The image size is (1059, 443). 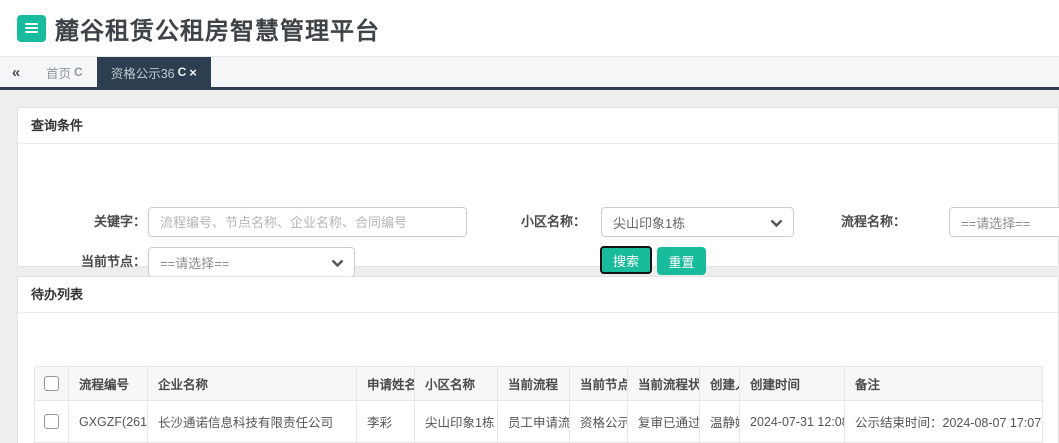 I want to click on tab-home-label: 首页, so click(x=59, y=73).